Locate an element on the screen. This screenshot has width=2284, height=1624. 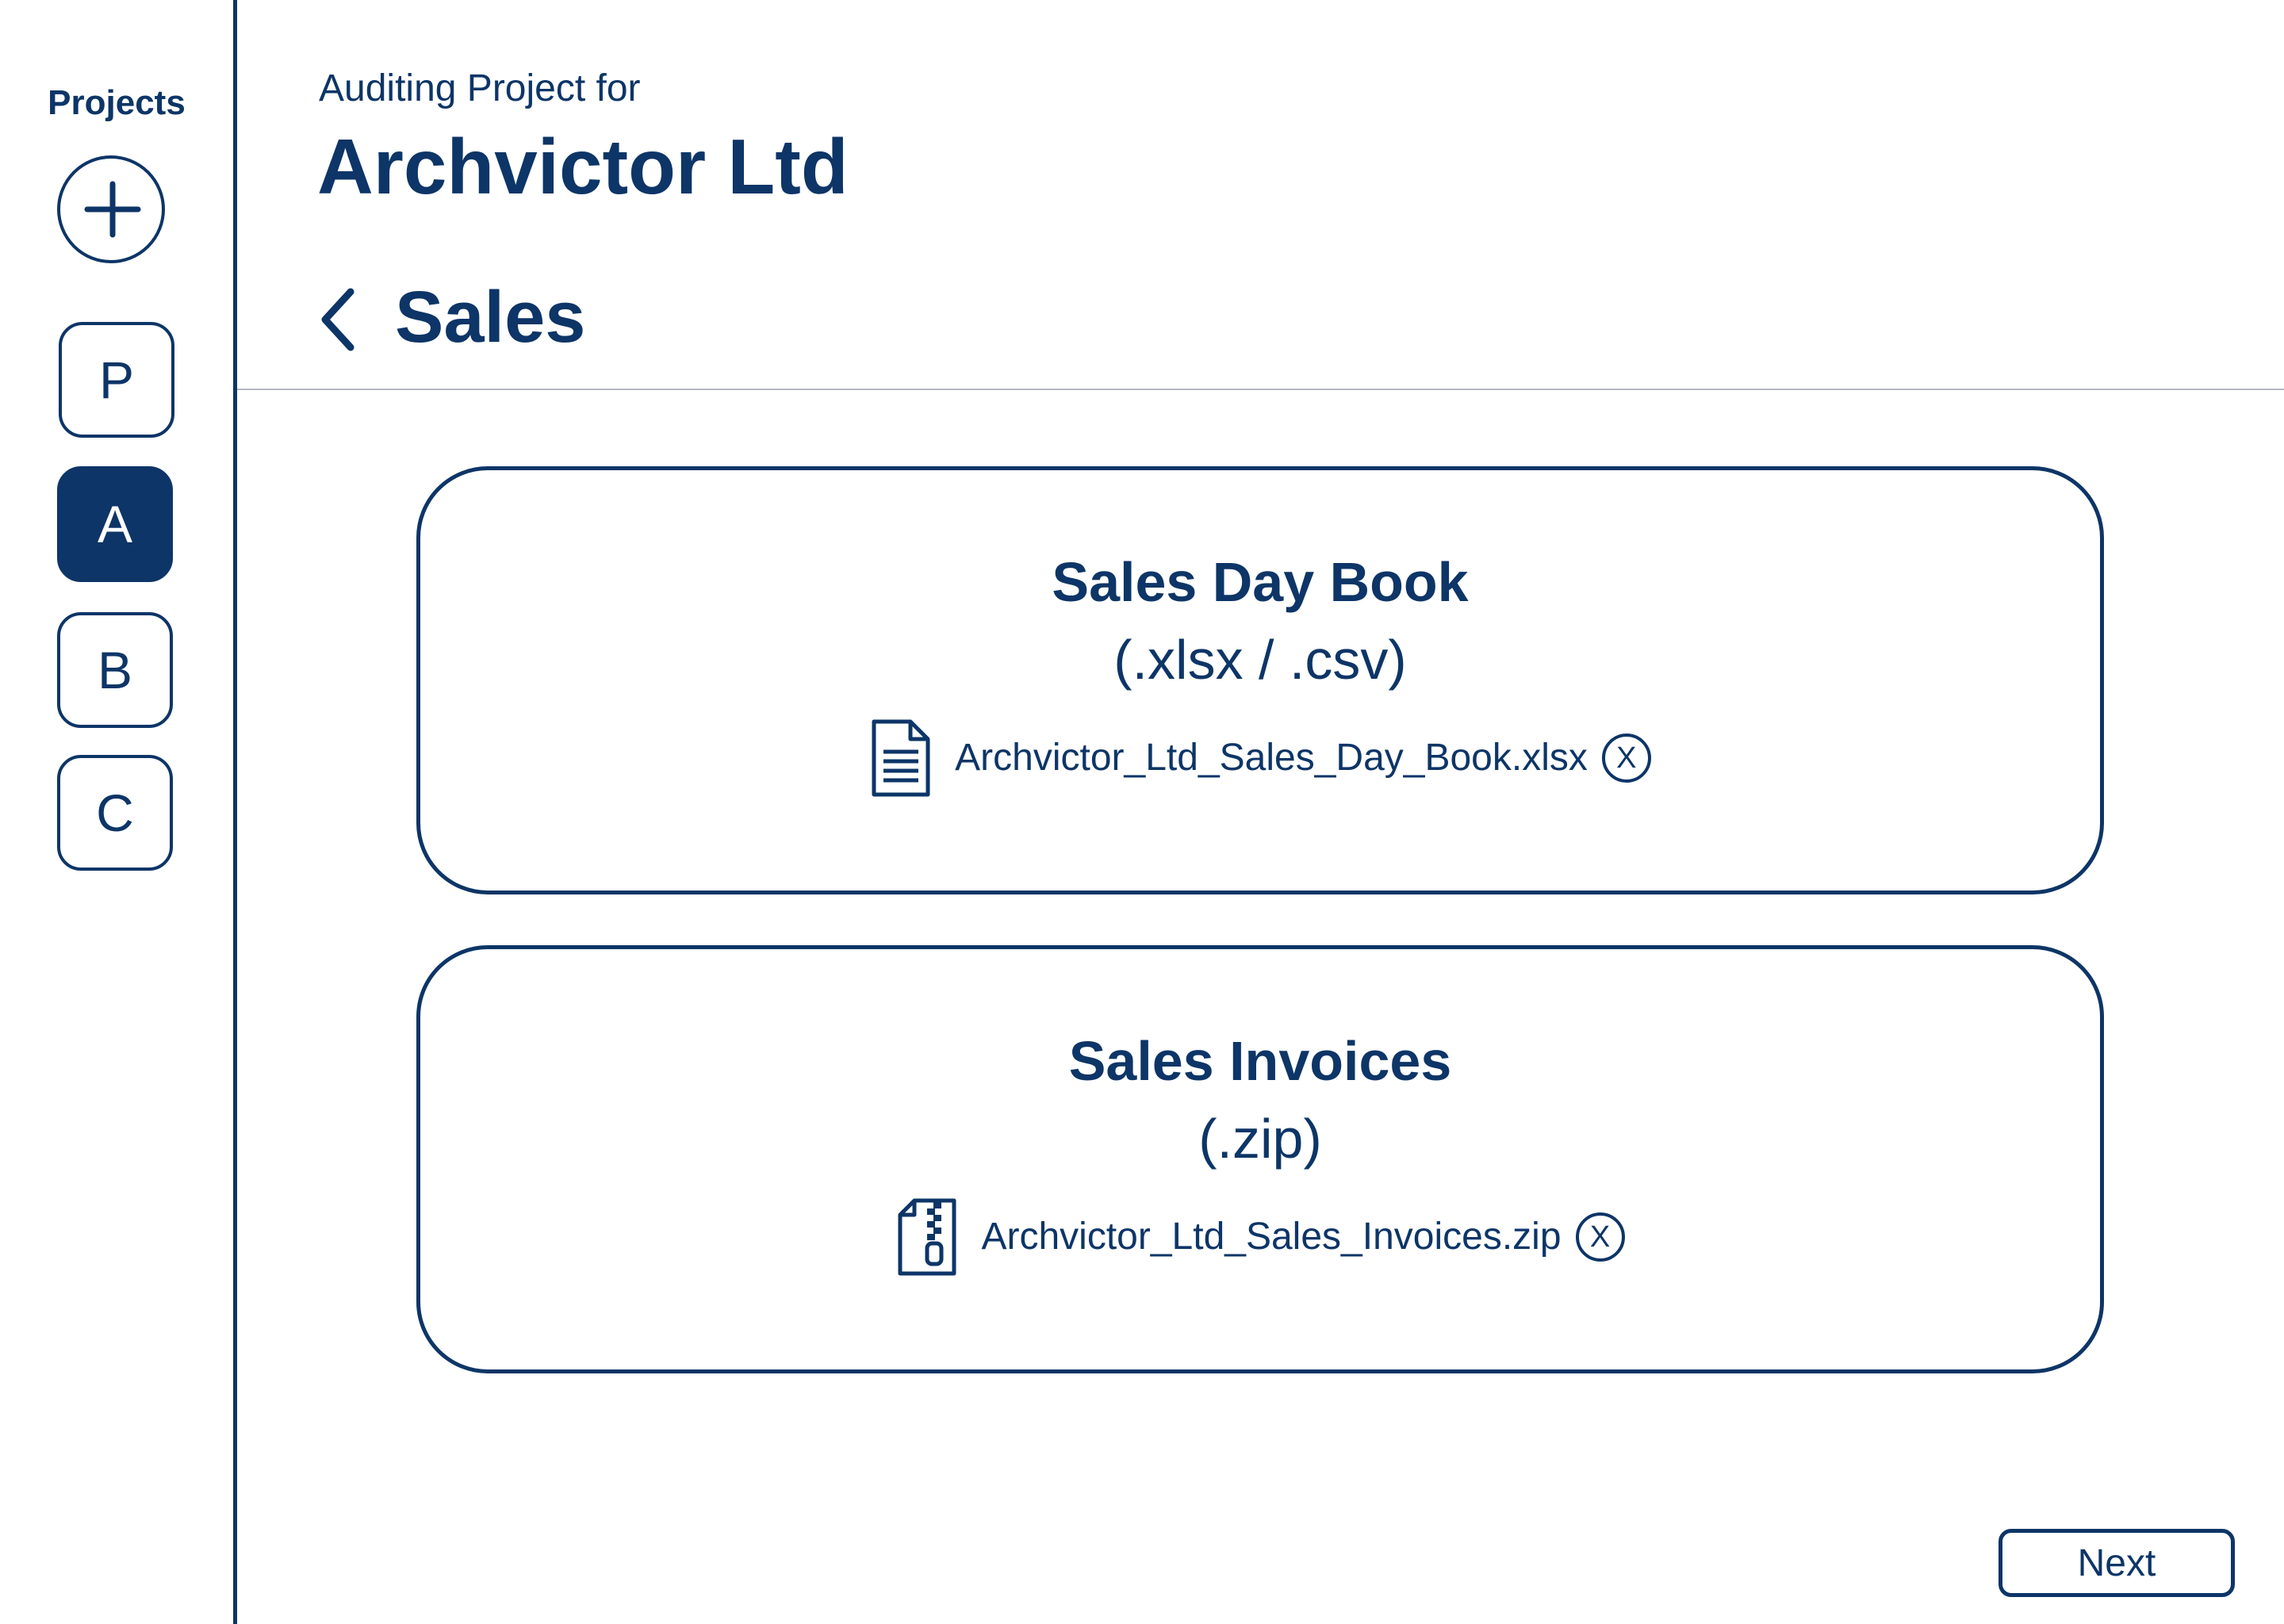
file-name: Archvictor_Ltd_Sales_Day_Book.xlsx is located at coordinates (1271, 758).